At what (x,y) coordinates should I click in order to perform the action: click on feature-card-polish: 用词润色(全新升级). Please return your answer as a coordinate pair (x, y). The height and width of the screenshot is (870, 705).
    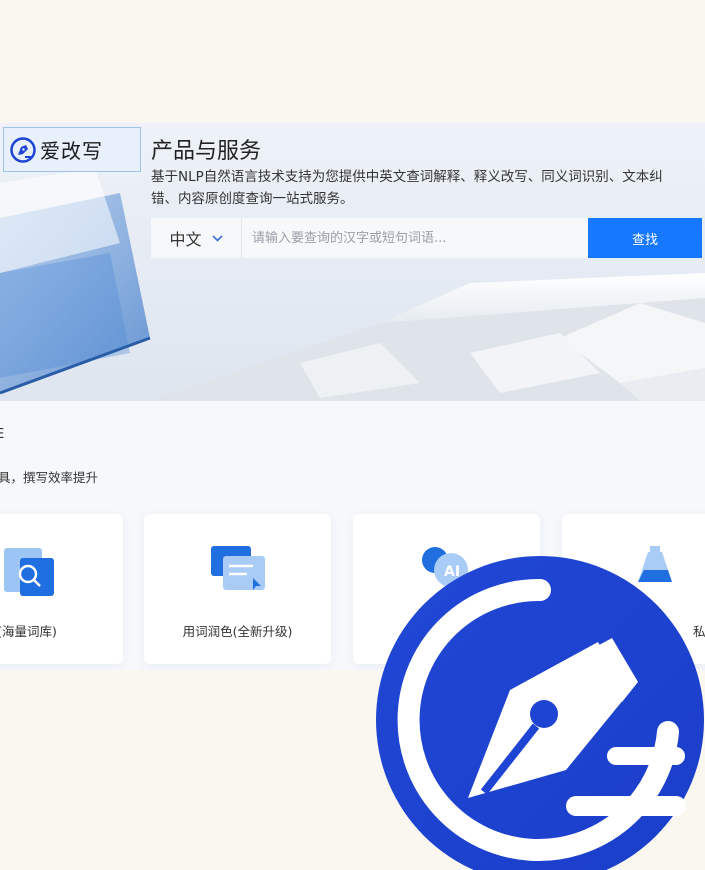
    Looking at the image, I should click on (237, 589).